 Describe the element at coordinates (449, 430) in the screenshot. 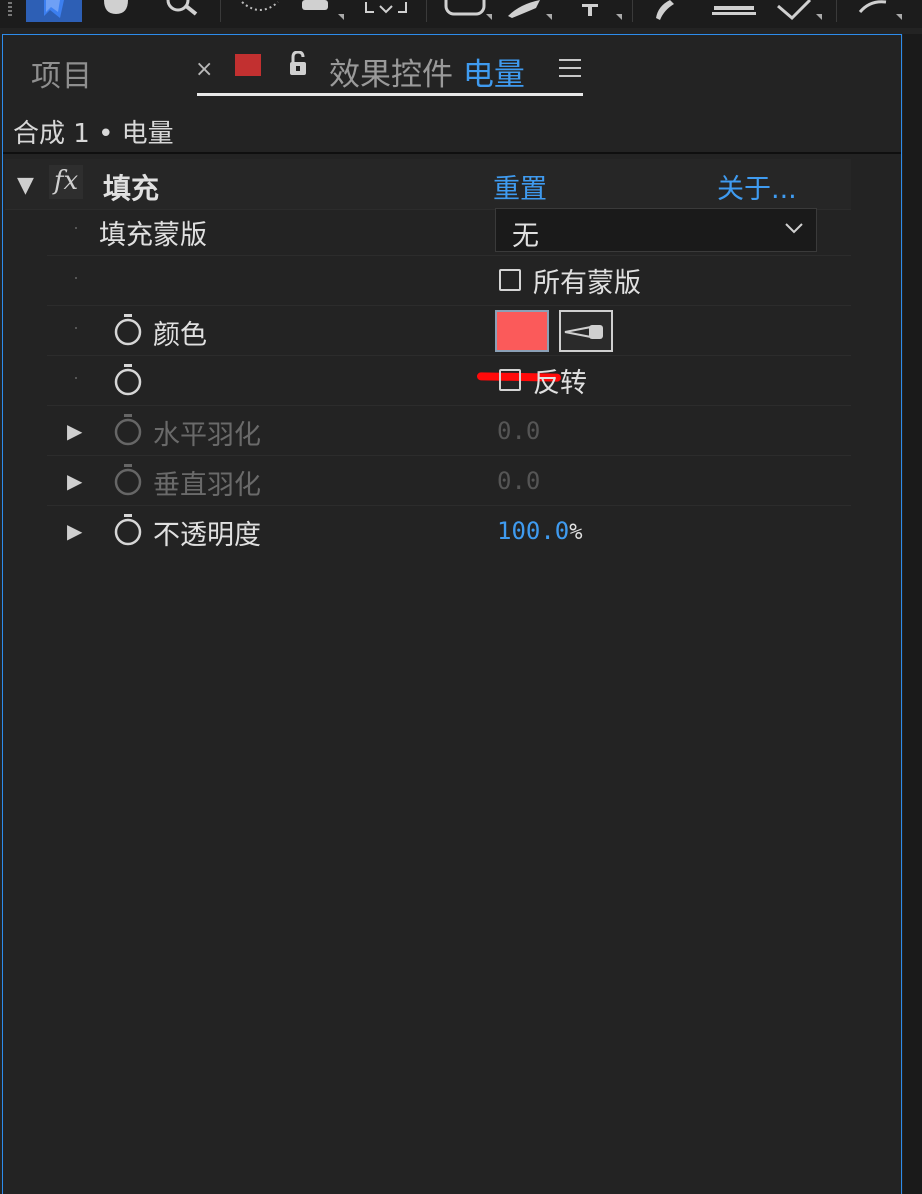

I see `horizontal-feather-row: ▶ 水平羽化 0.0` at that location.